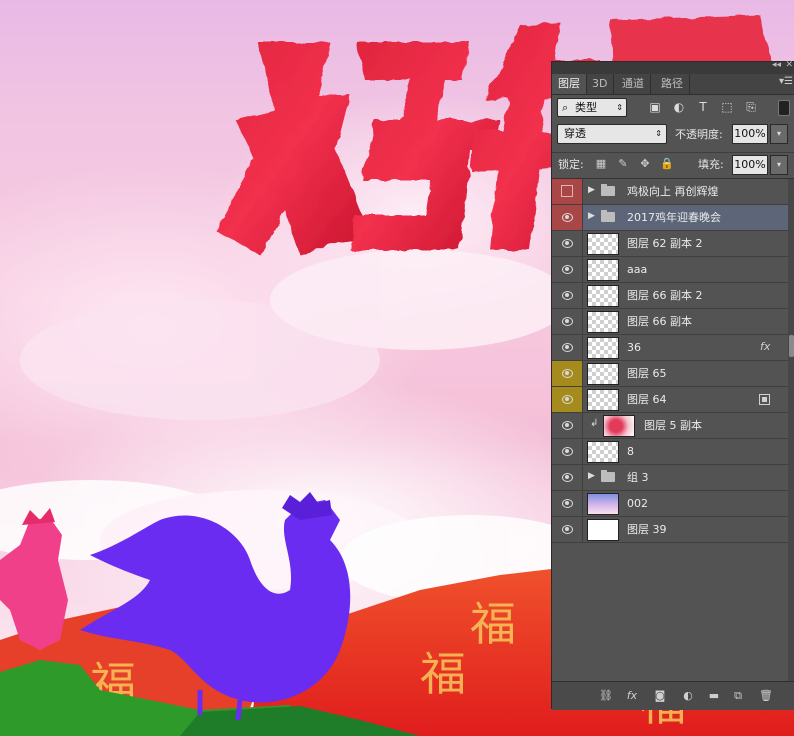 This screenshot has height=736, width=794. Describe the element at coordinates (660, 696) in the screenshot. I see `add-mask-icon: ◙` at that location.